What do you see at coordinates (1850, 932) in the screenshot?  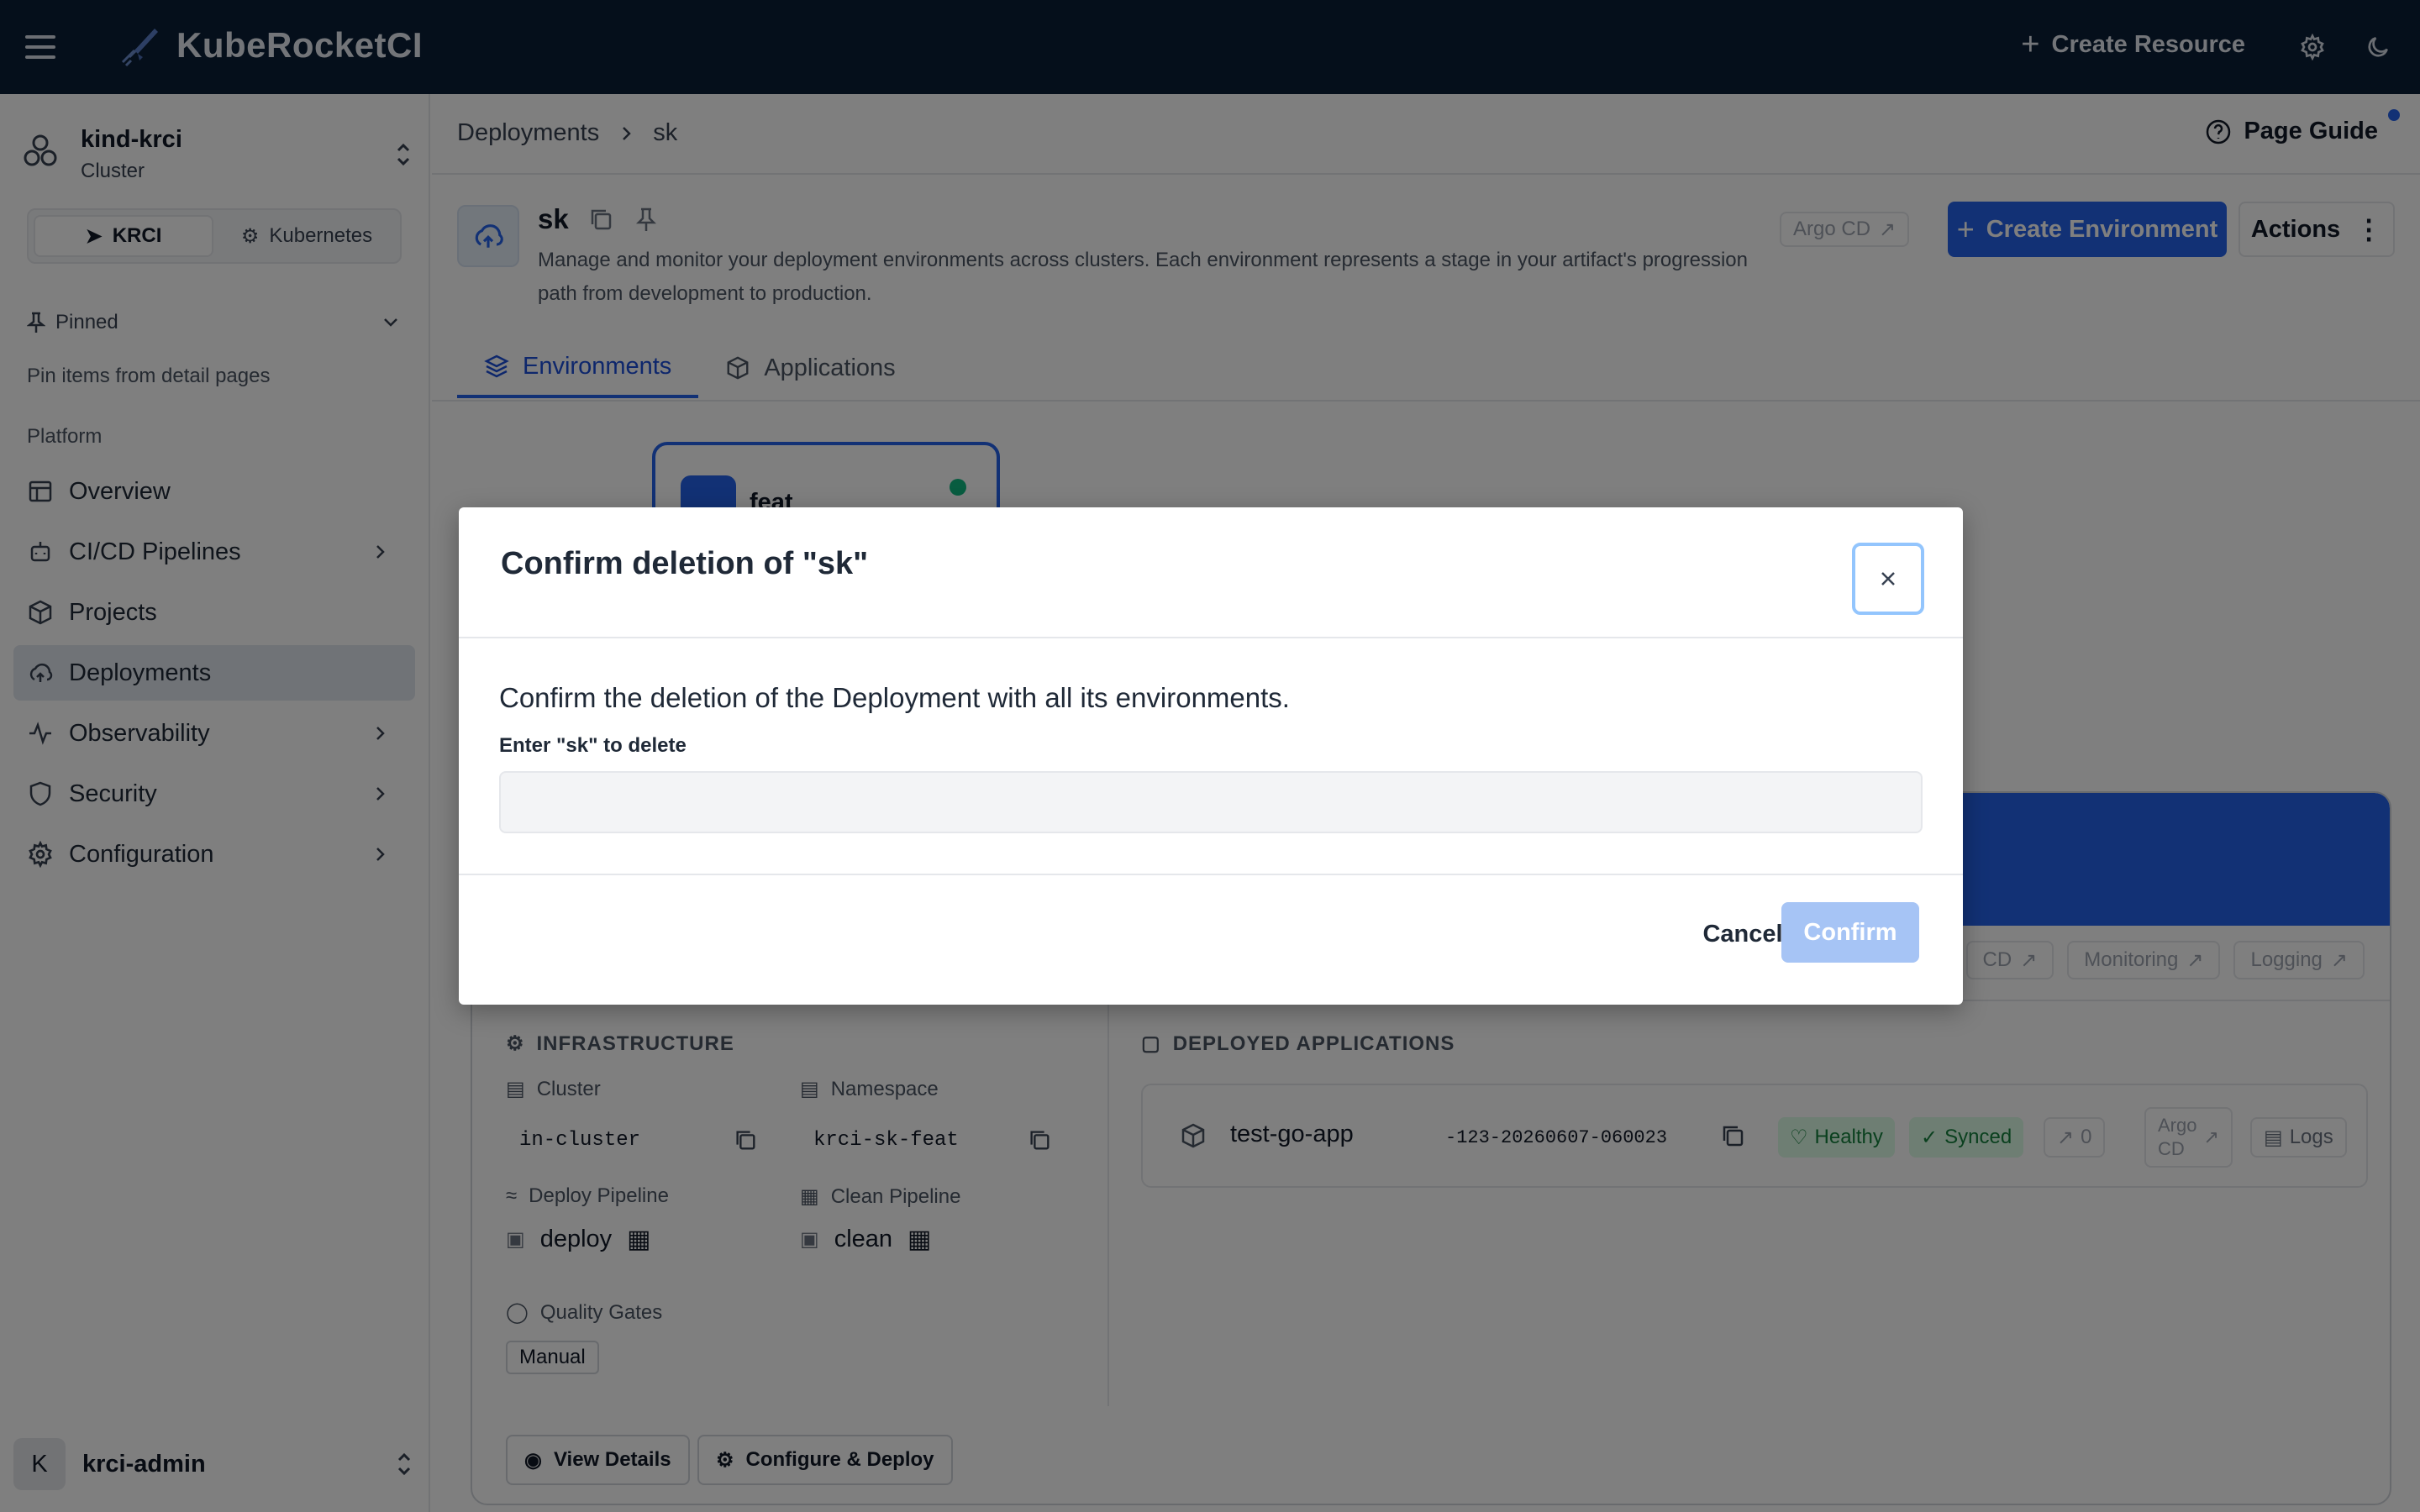 I see `confirm-button: Confirm` at bounding box center [1850, 932].